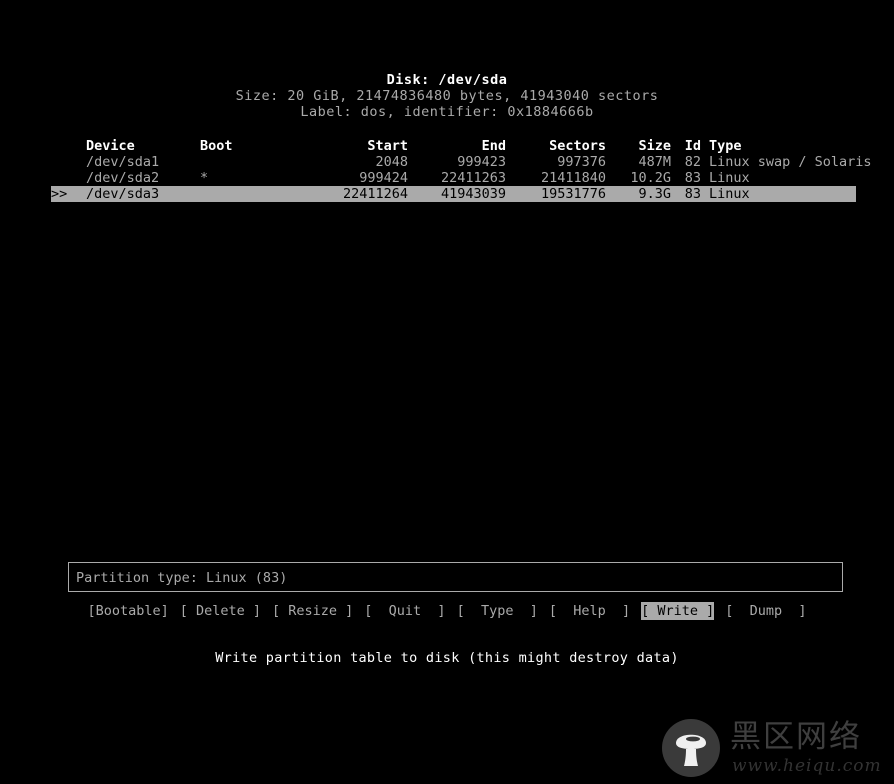 The height and width of the screenshot is (784, 894). What do you see at coordinates (497, 611) in the screenshot?
I see `menu-button-type: [ Type ]` at bounding box center [497, 611].